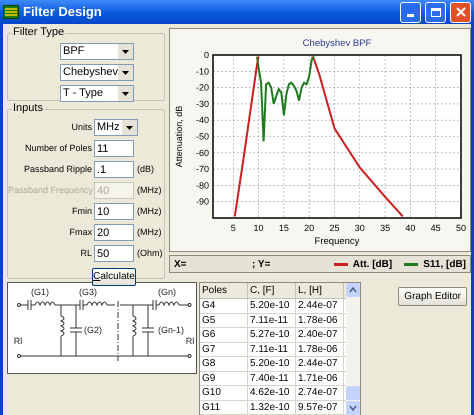  What do you see at coordinates (114, 148) in the screenshot?
I see `input-field: 11` at bounding box center [114, 148].